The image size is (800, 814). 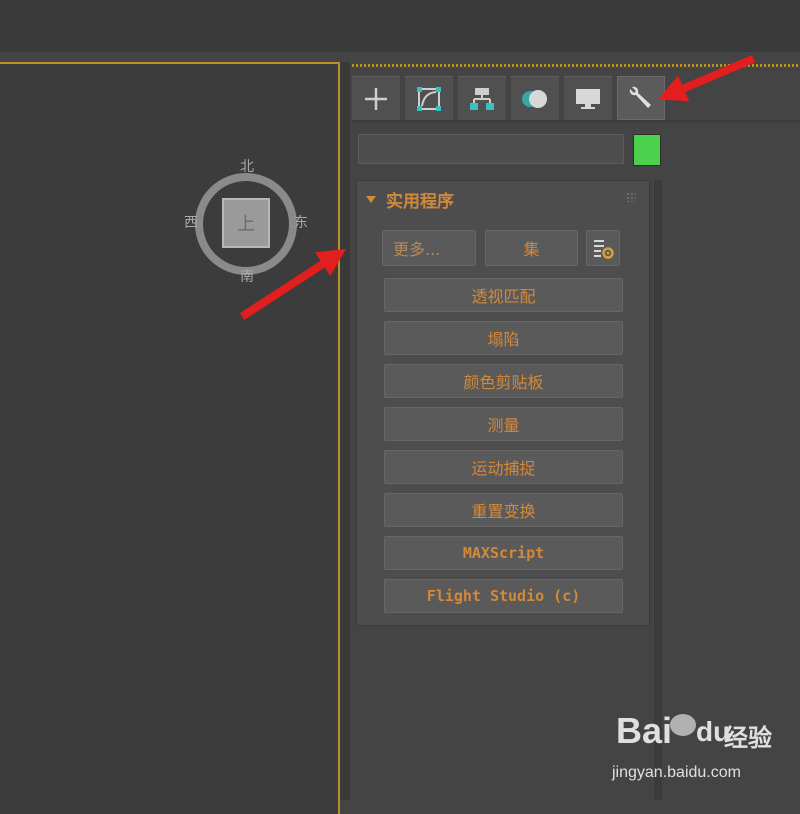 I want to click on viewcube-east-label: 东, so click(x=301, y=223).